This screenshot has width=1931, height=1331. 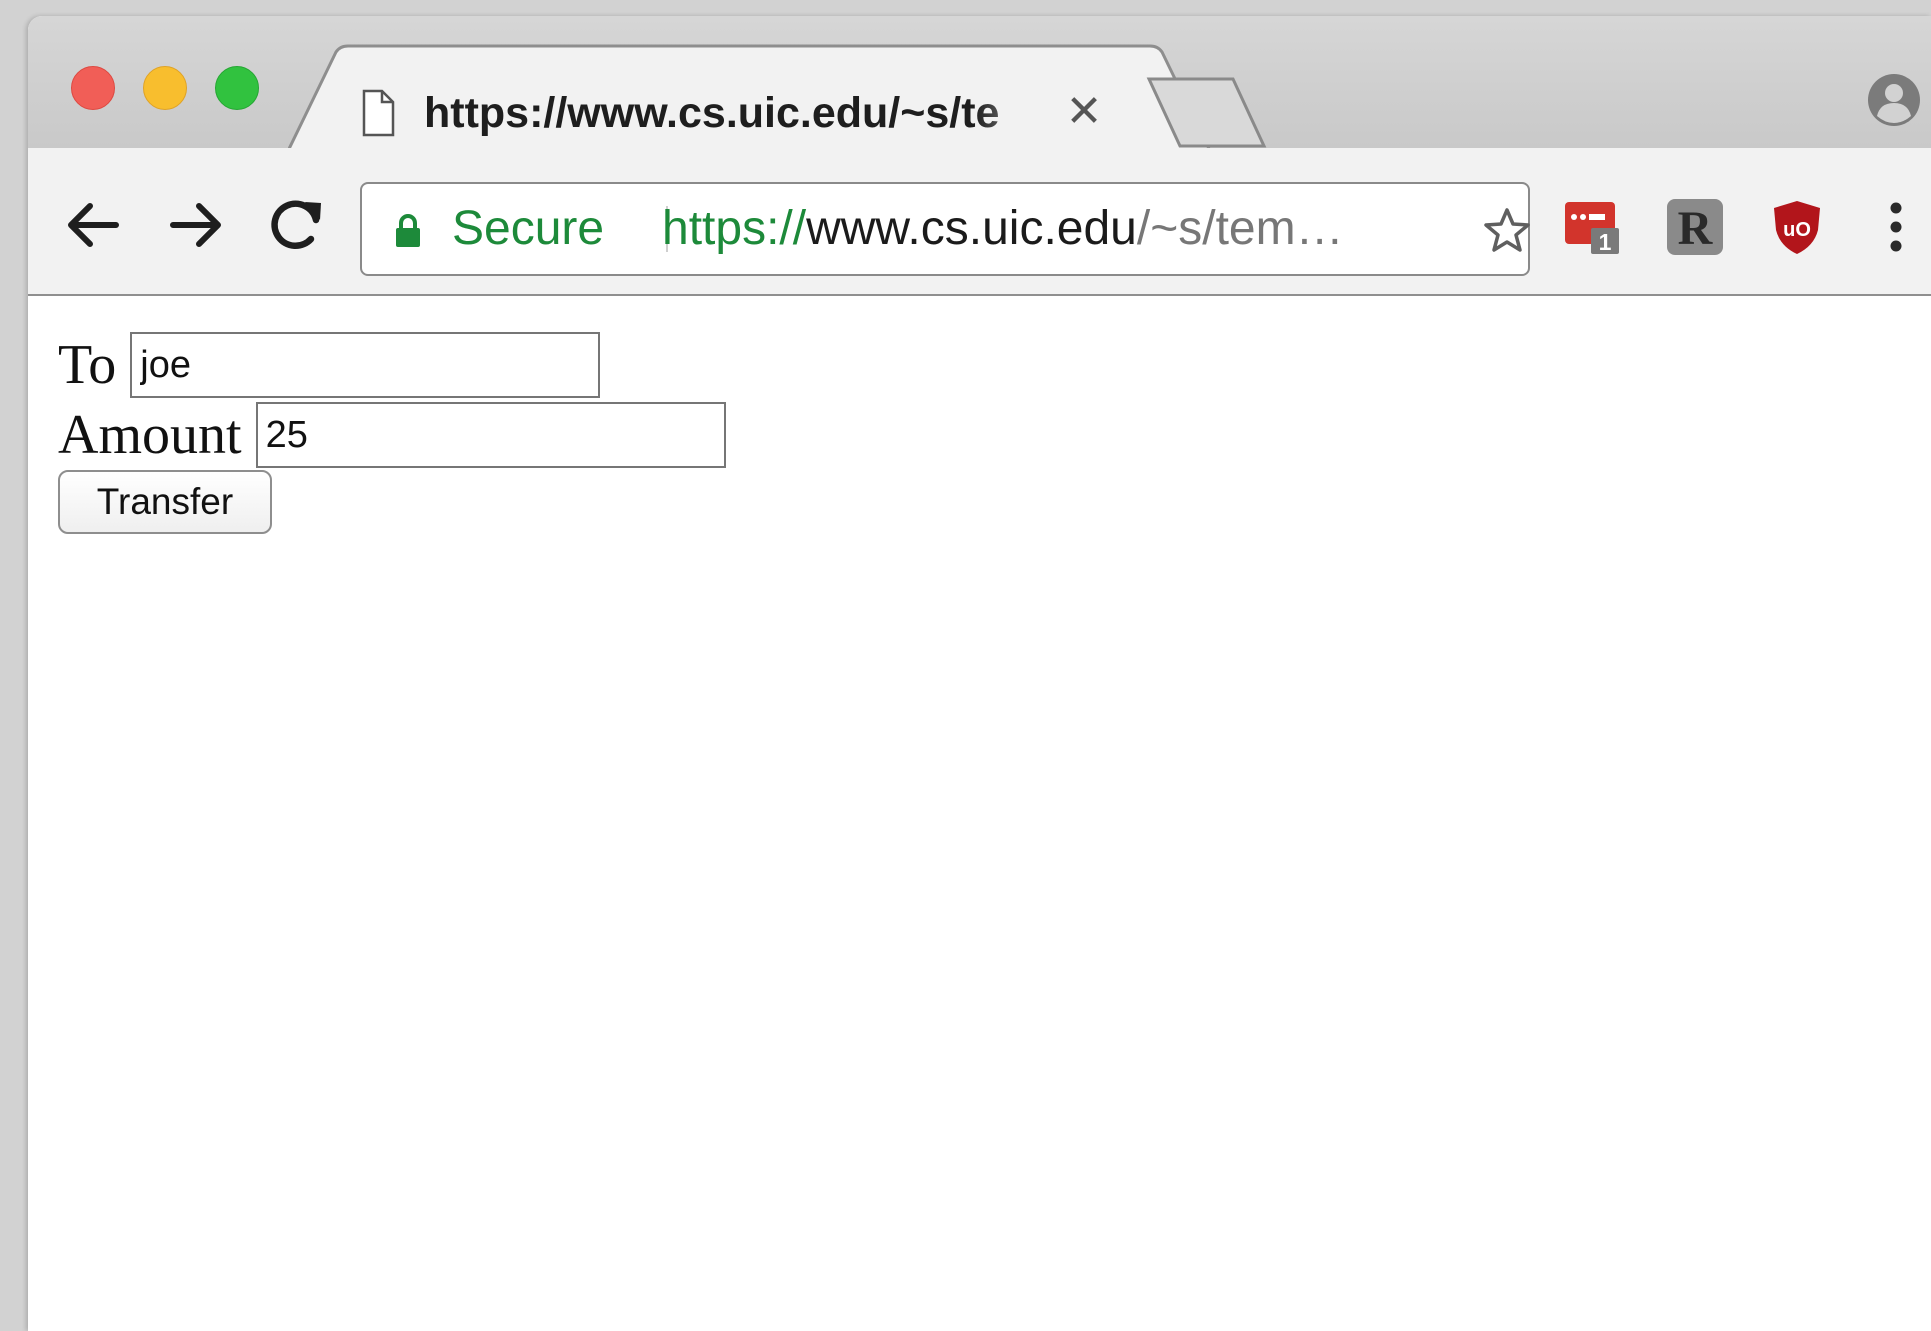 What do you see at coordinates (1605, 242) in the screenshot?
I see `extension-badge-count: 1` at bounding box center [1605, 242].